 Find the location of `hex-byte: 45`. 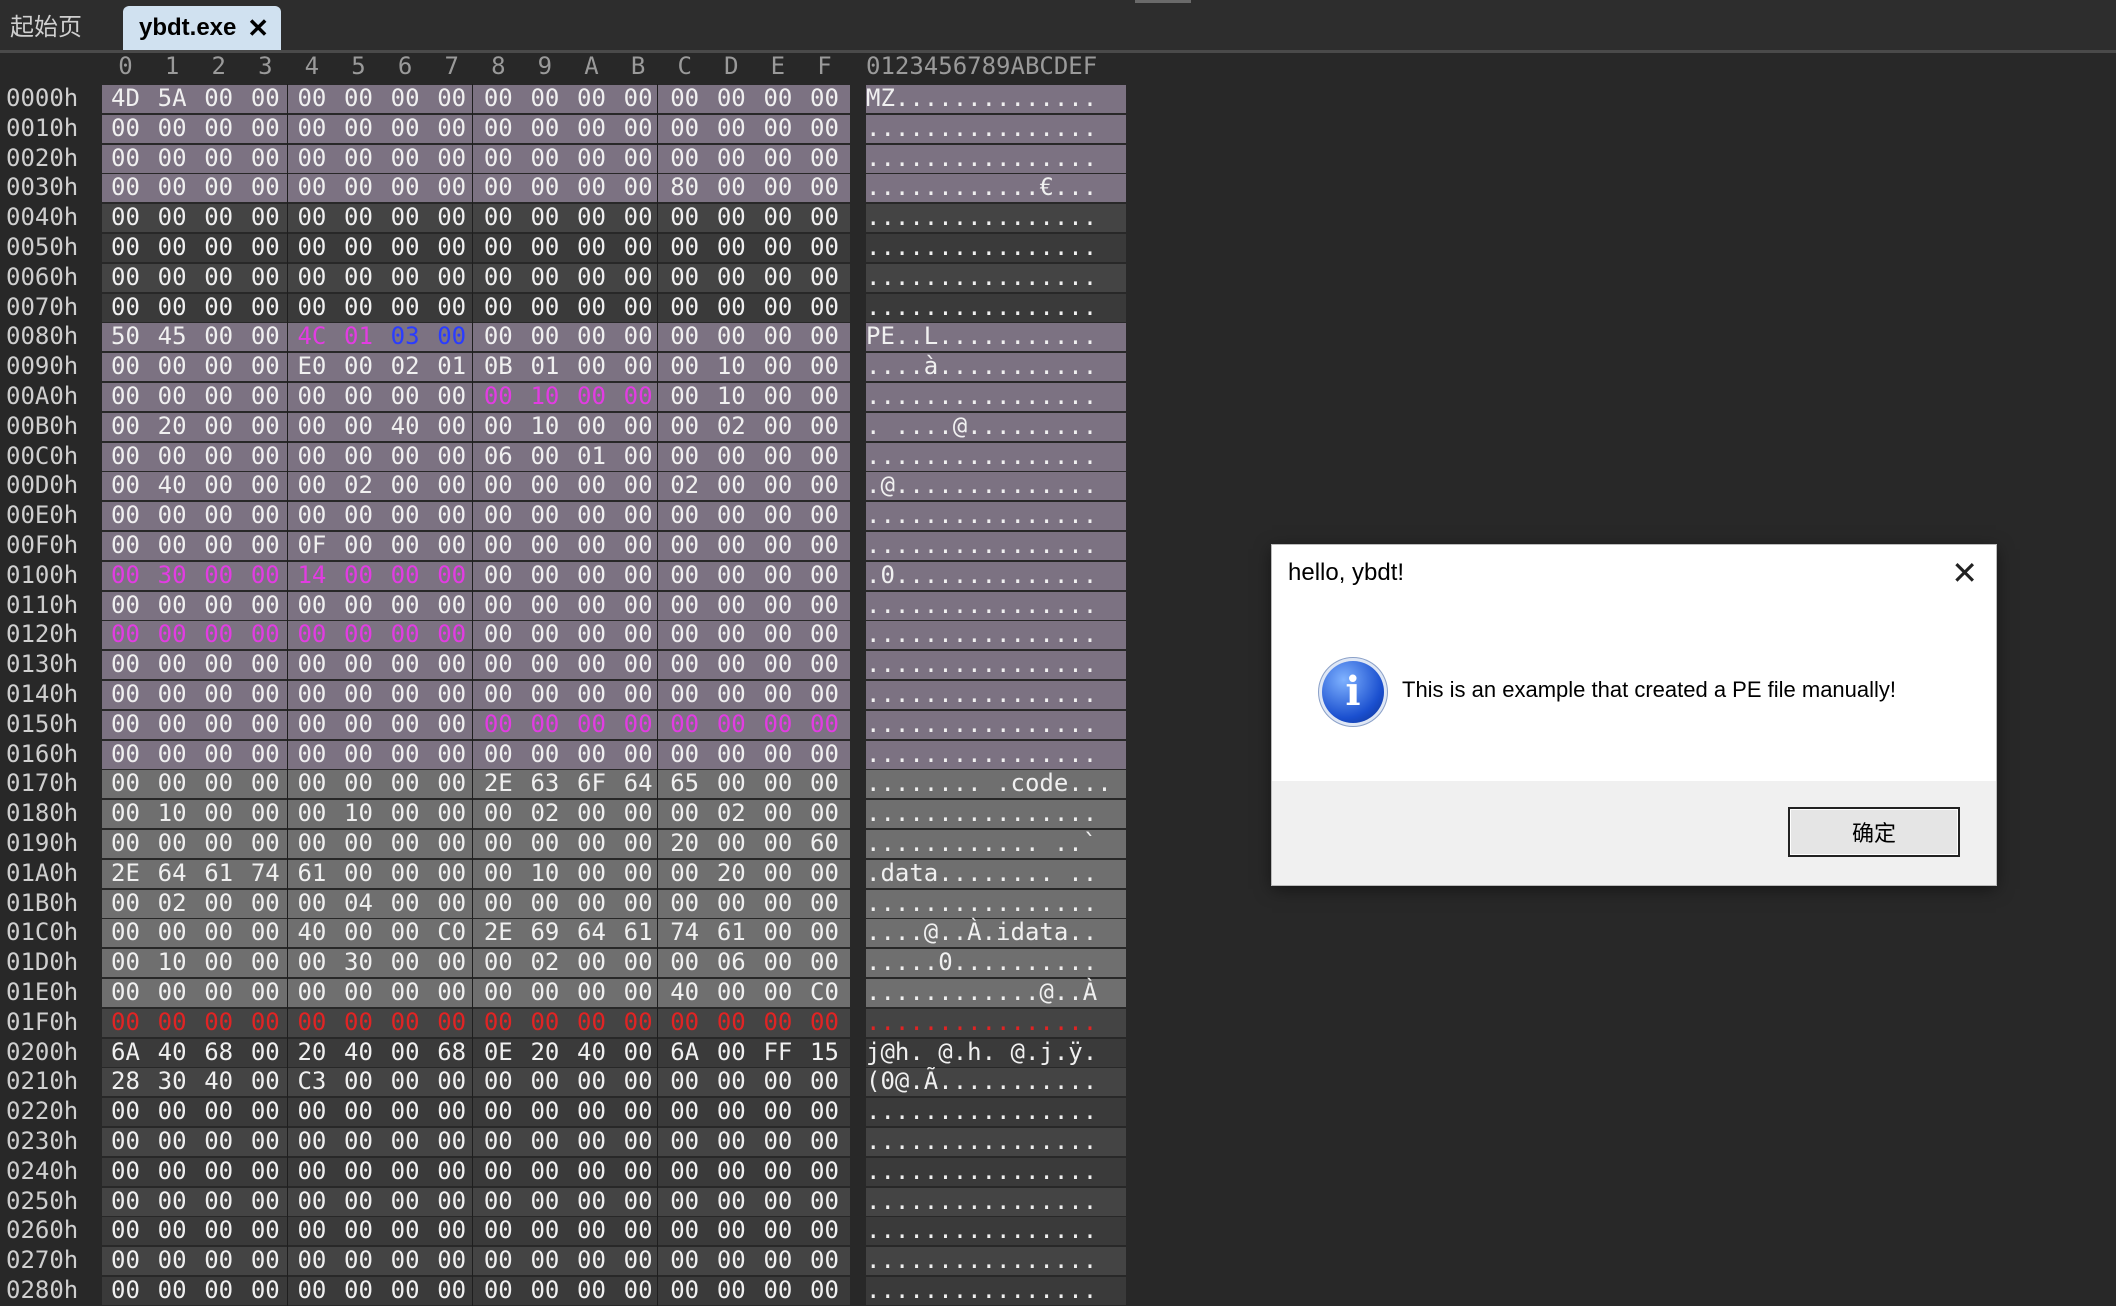

hex-byte: 45 is located at coordinates (172, 336).